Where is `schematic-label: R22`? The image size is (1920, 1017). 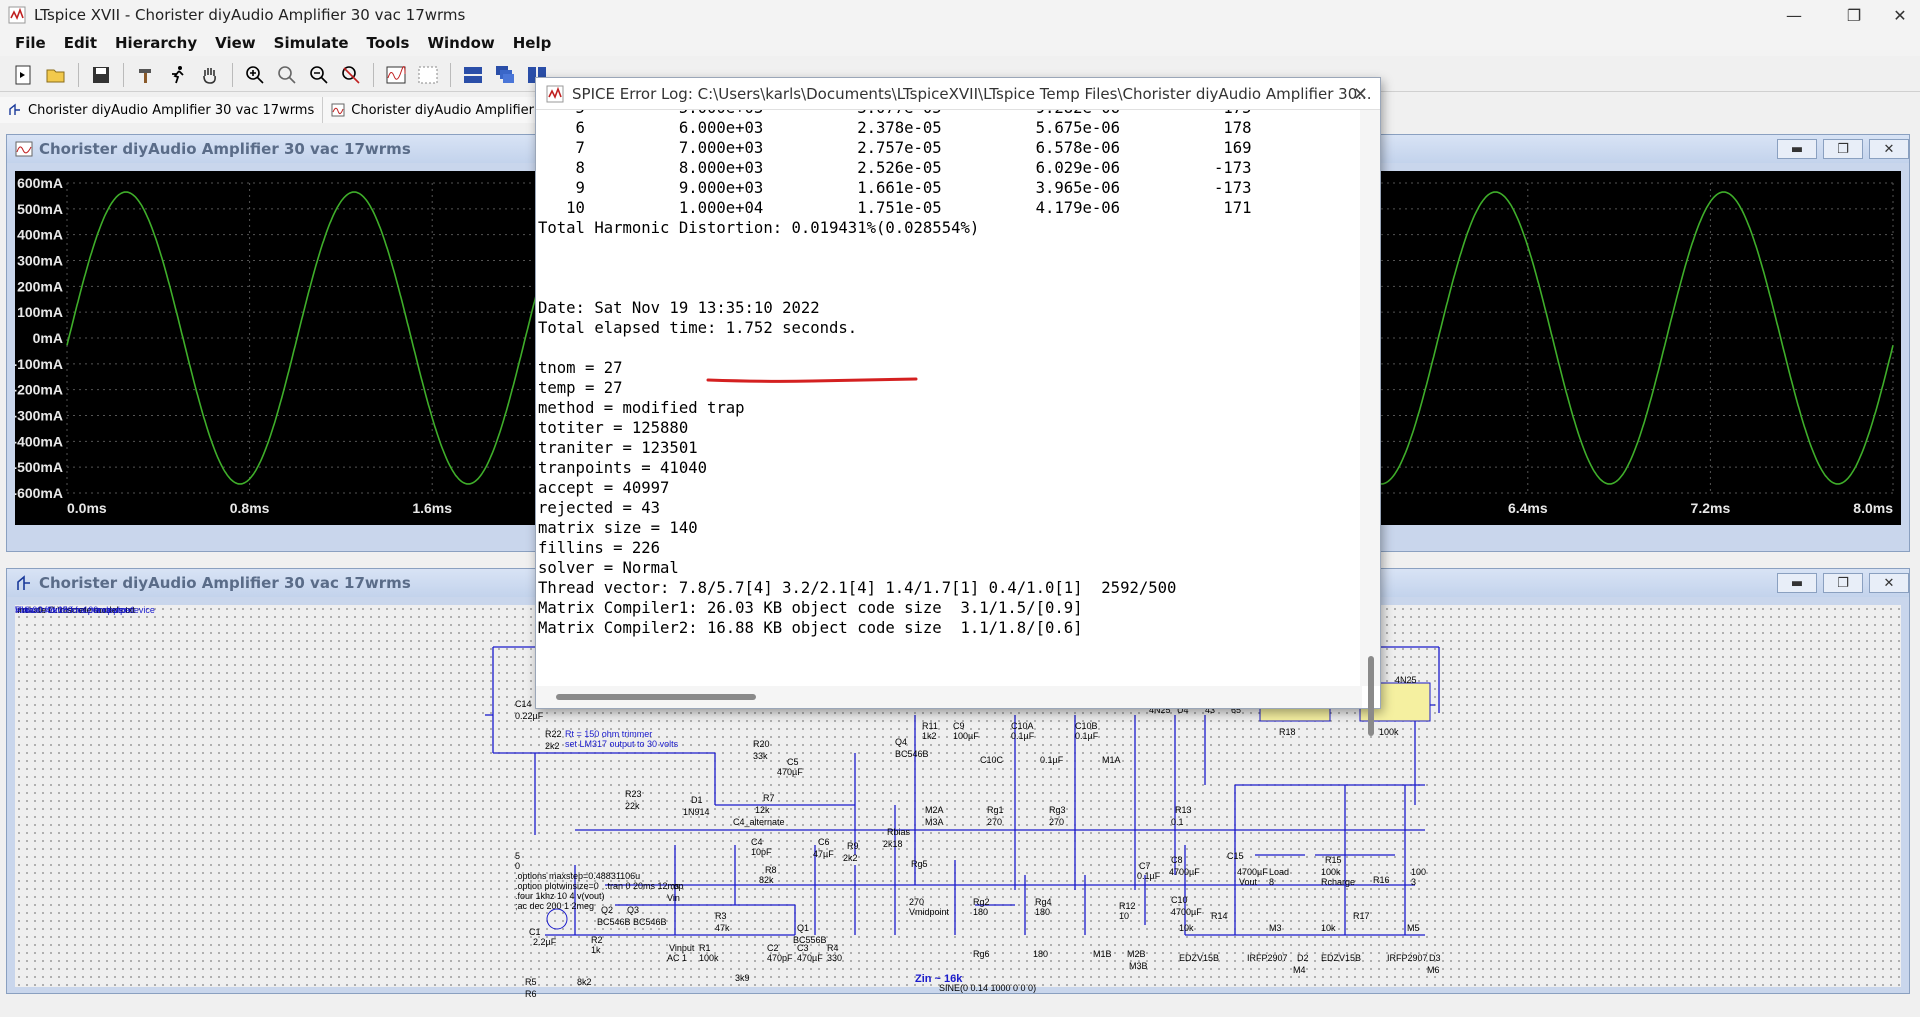
schematic-label: R22 is located at coordinates (553, 734).